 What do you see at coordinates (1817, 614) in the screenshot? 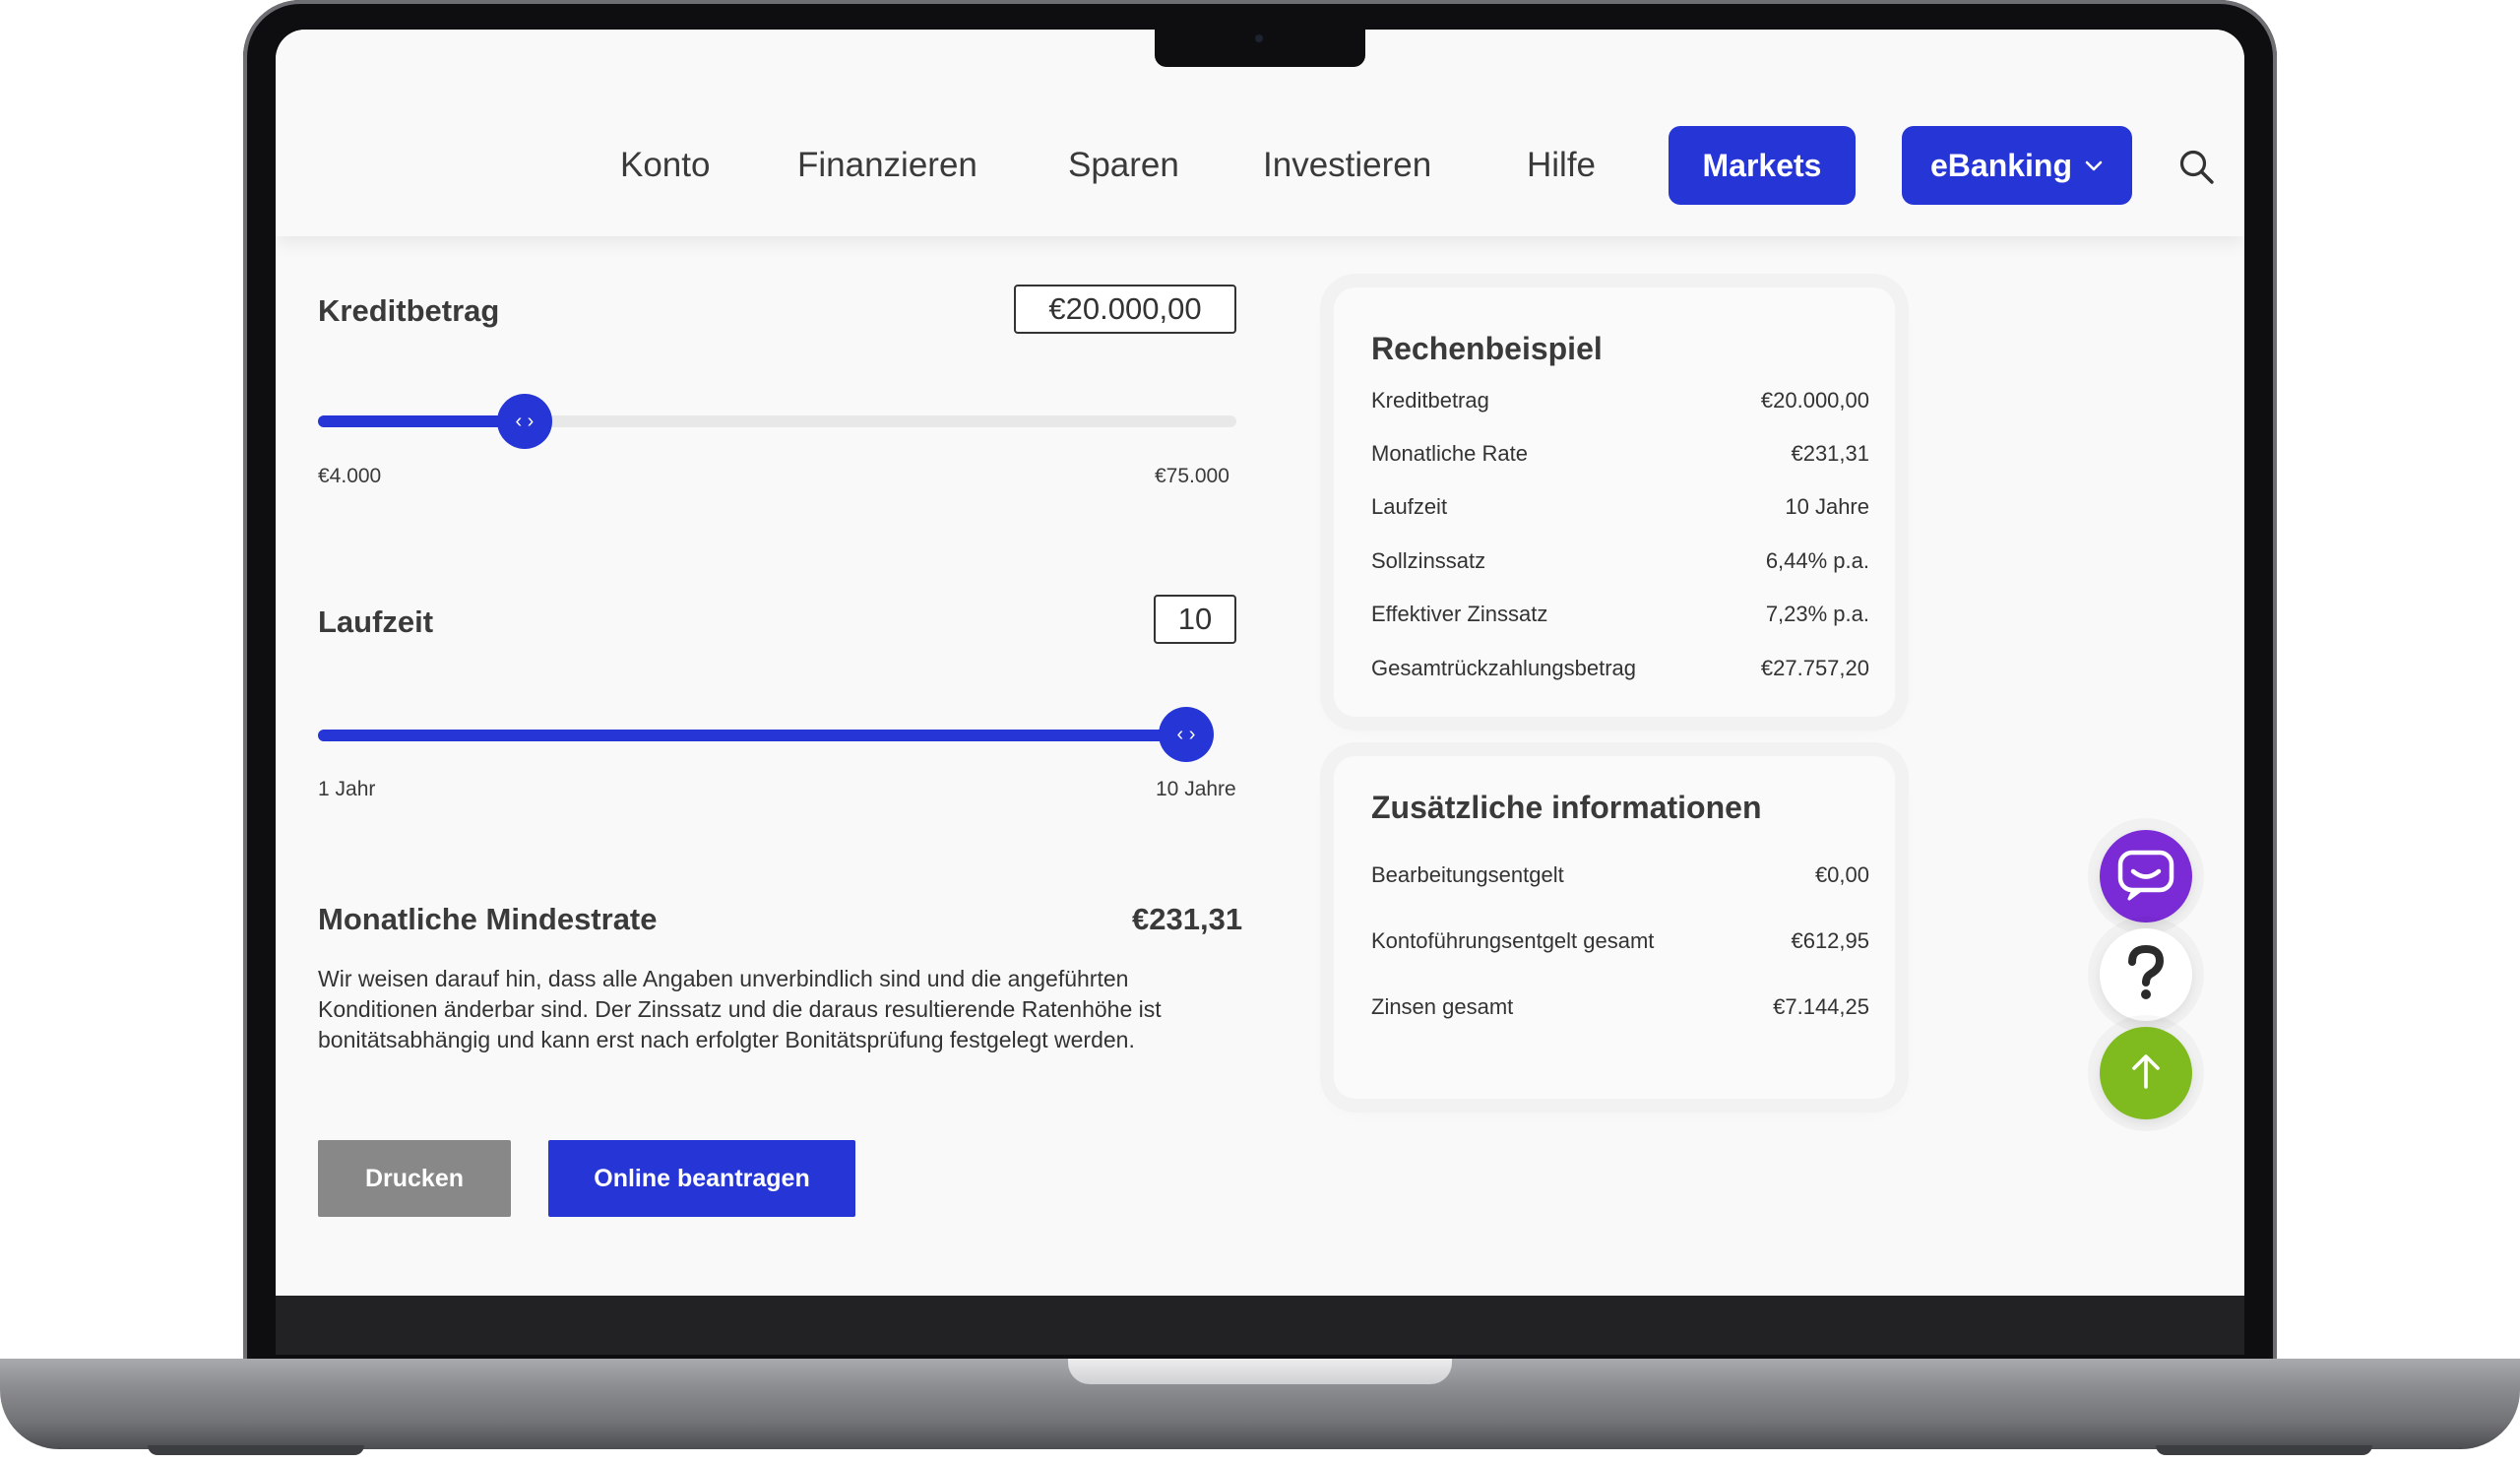
I see `example-row-value: 7,23% p.a.` at bounding box center [1817, 614].